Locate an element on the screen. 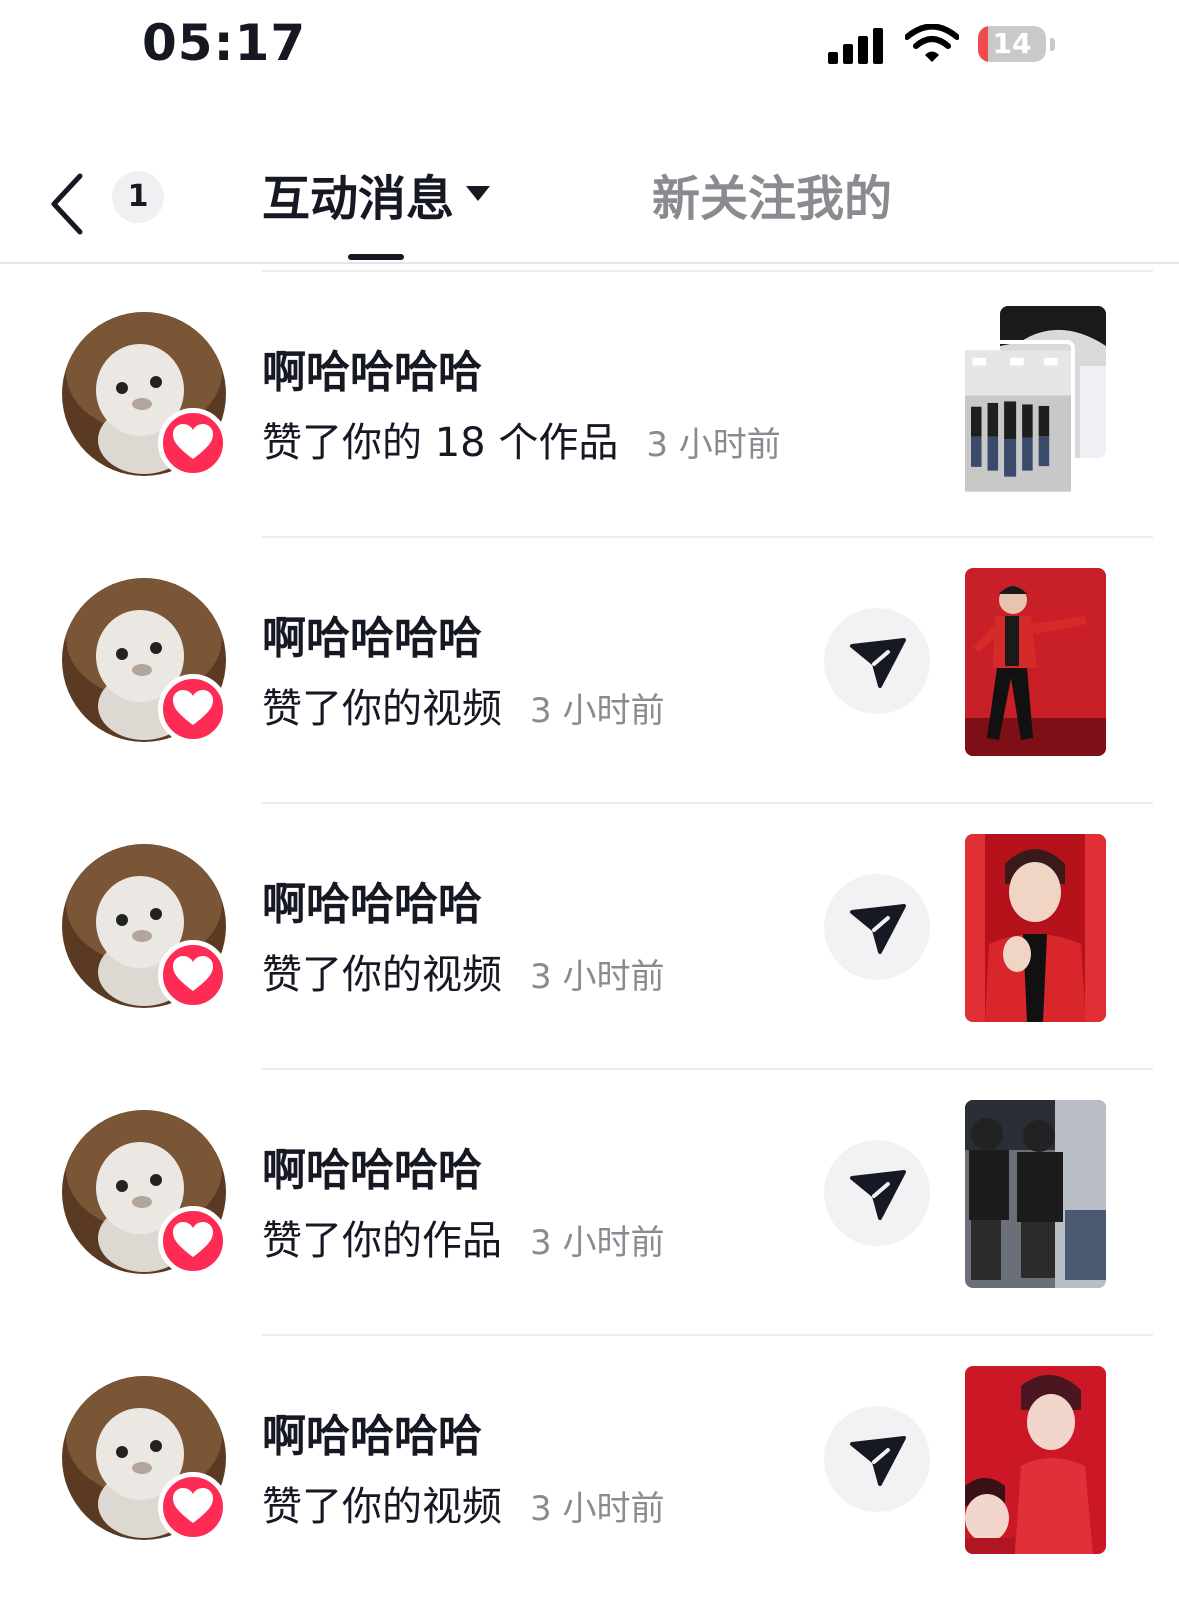 This screenshot has width=1179, height=1603. battery-level: 14 is located at coordinates (1012, 43).